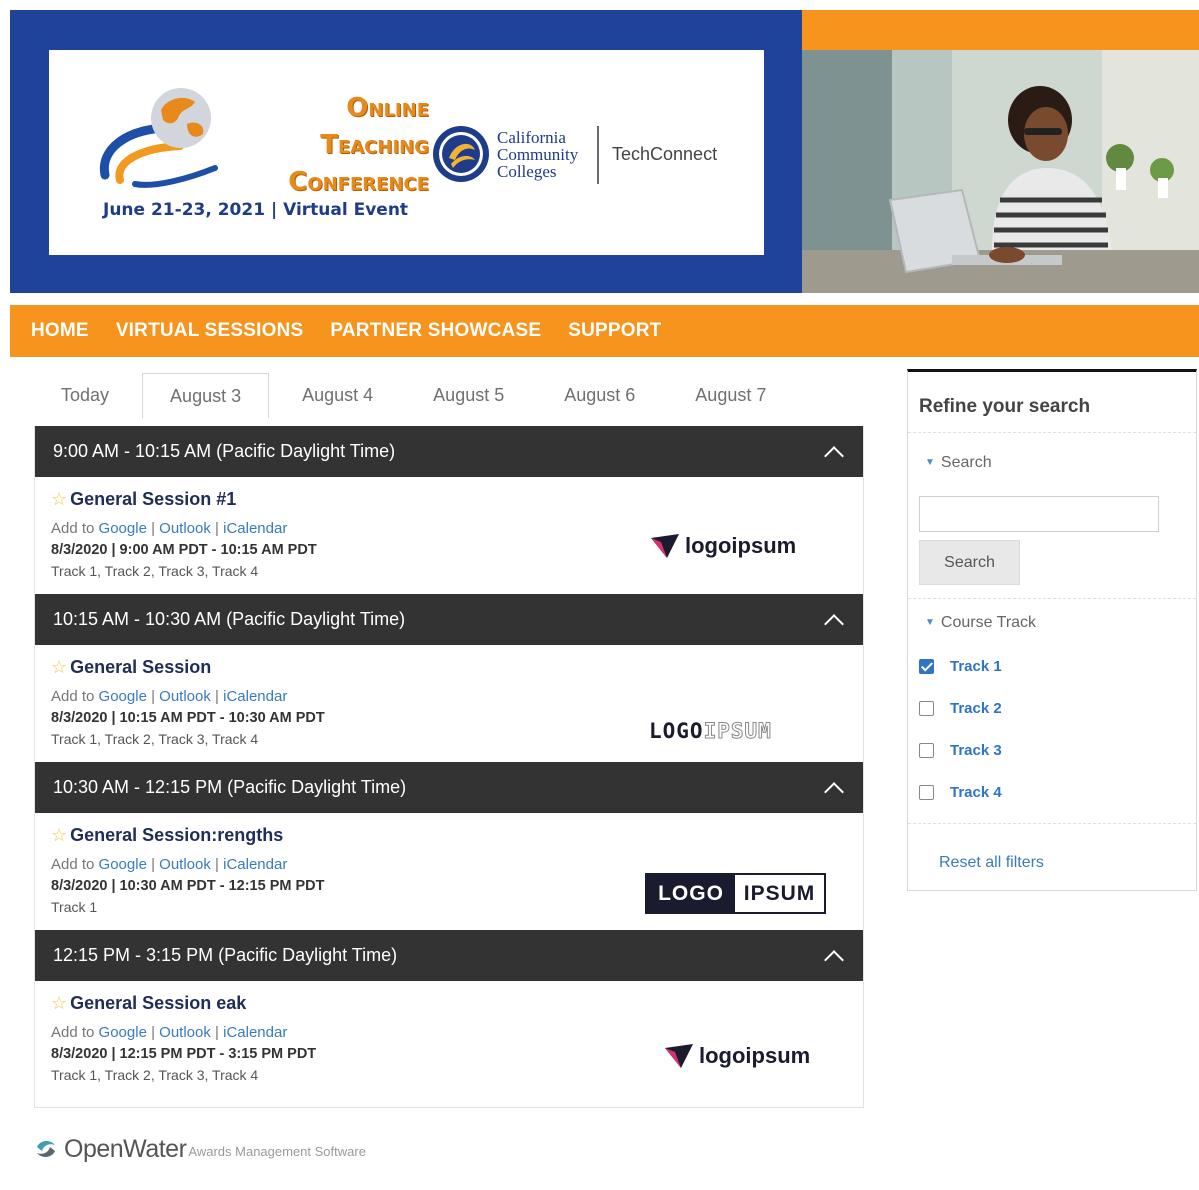 Image resolution: width=1199 pixels, height=1190 pixels. What do you see at coordinates (969, 562) in the screenshot?
I see `search-button: Search` at bounding box center [969, 562].